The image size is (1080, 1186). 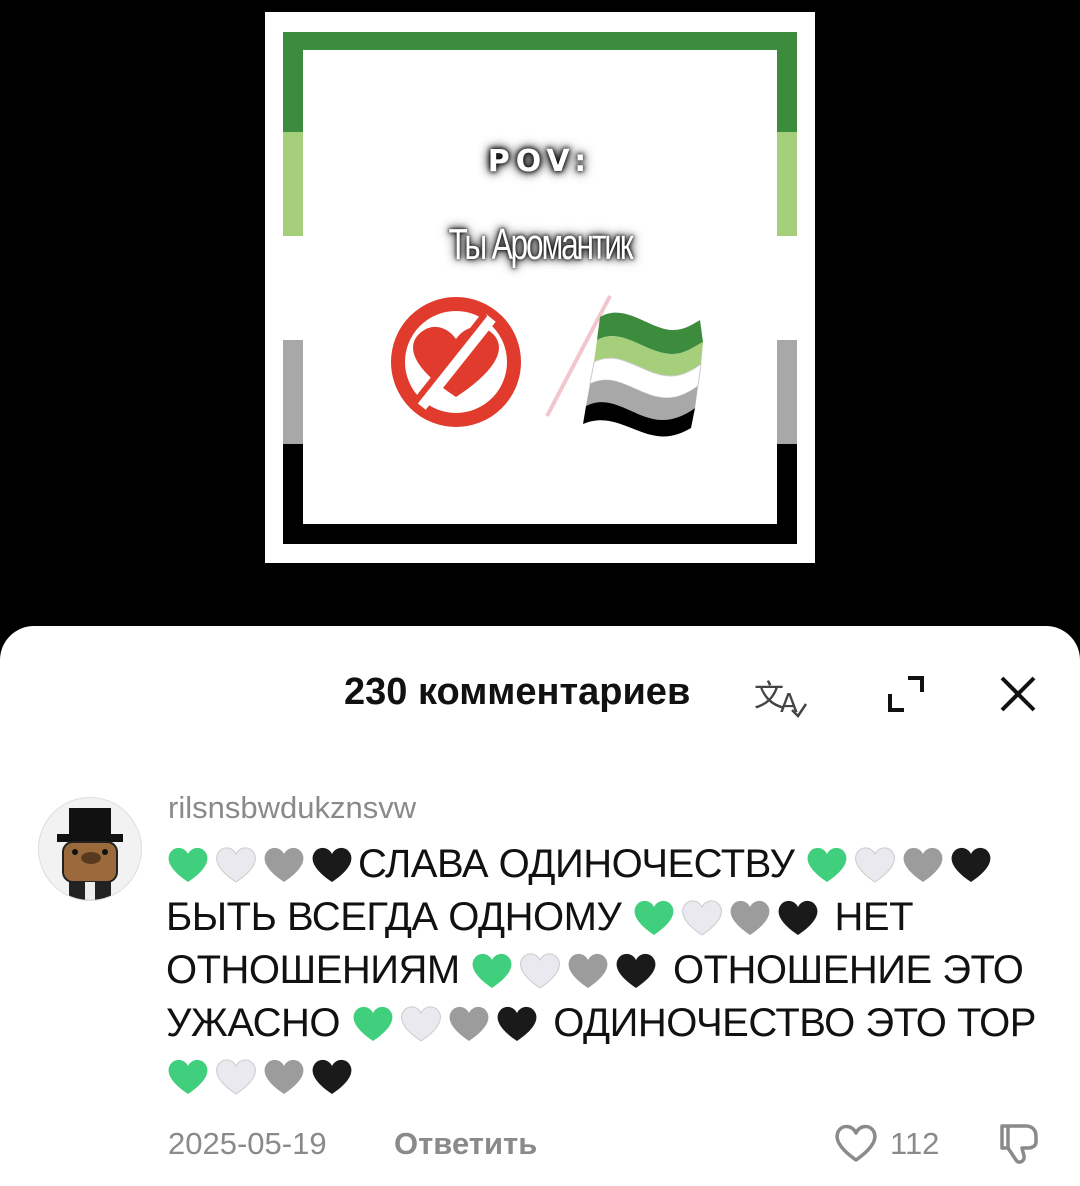 I want to click on video-subtitle: Ты Аромантик, so click(x=541, y=244).